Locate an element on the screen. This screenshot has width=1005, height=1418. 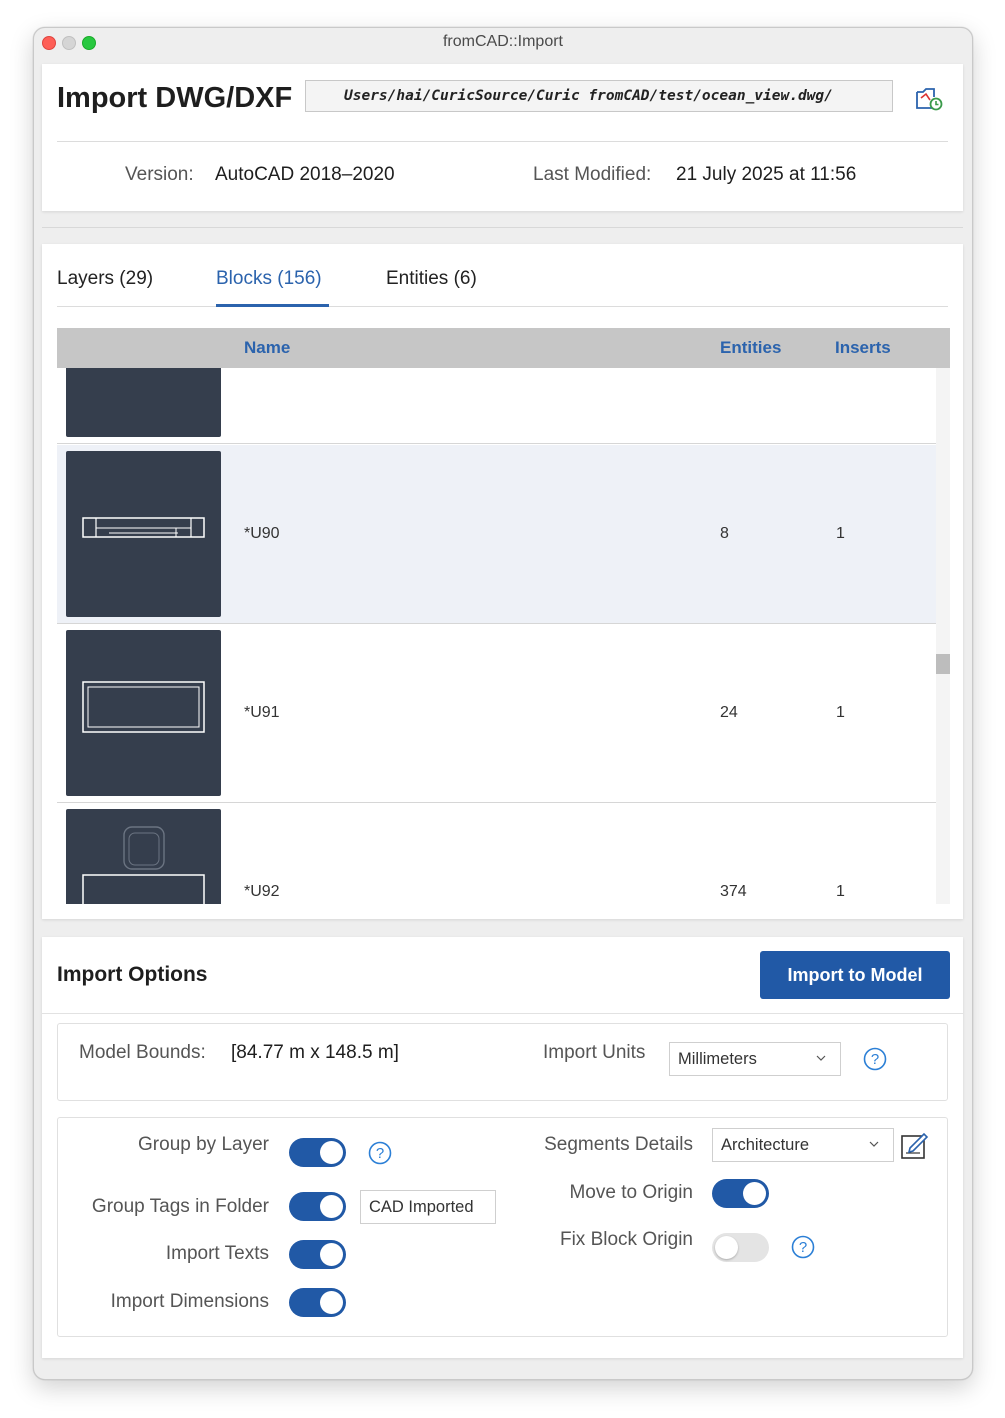
tag-folder-input is located at coordinates (428, 1207).